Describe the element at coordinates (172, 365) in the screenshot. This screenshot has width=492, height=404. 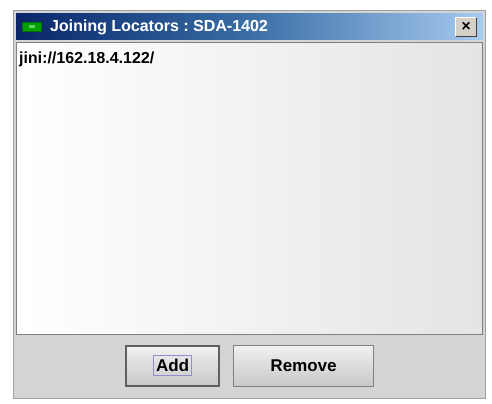
I see `add-button: Add` at that location.